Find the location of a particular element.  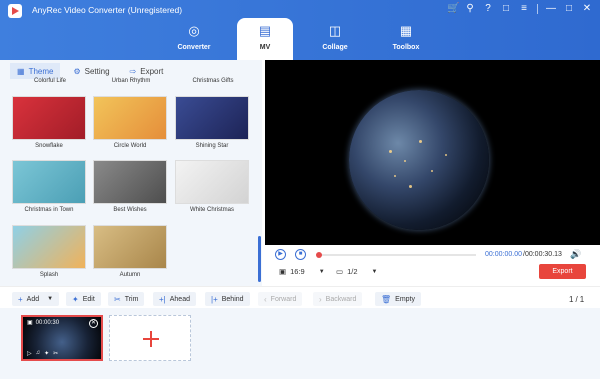

page-select: ▭ 1/2 ▼ is located at coordinates (356, 271).